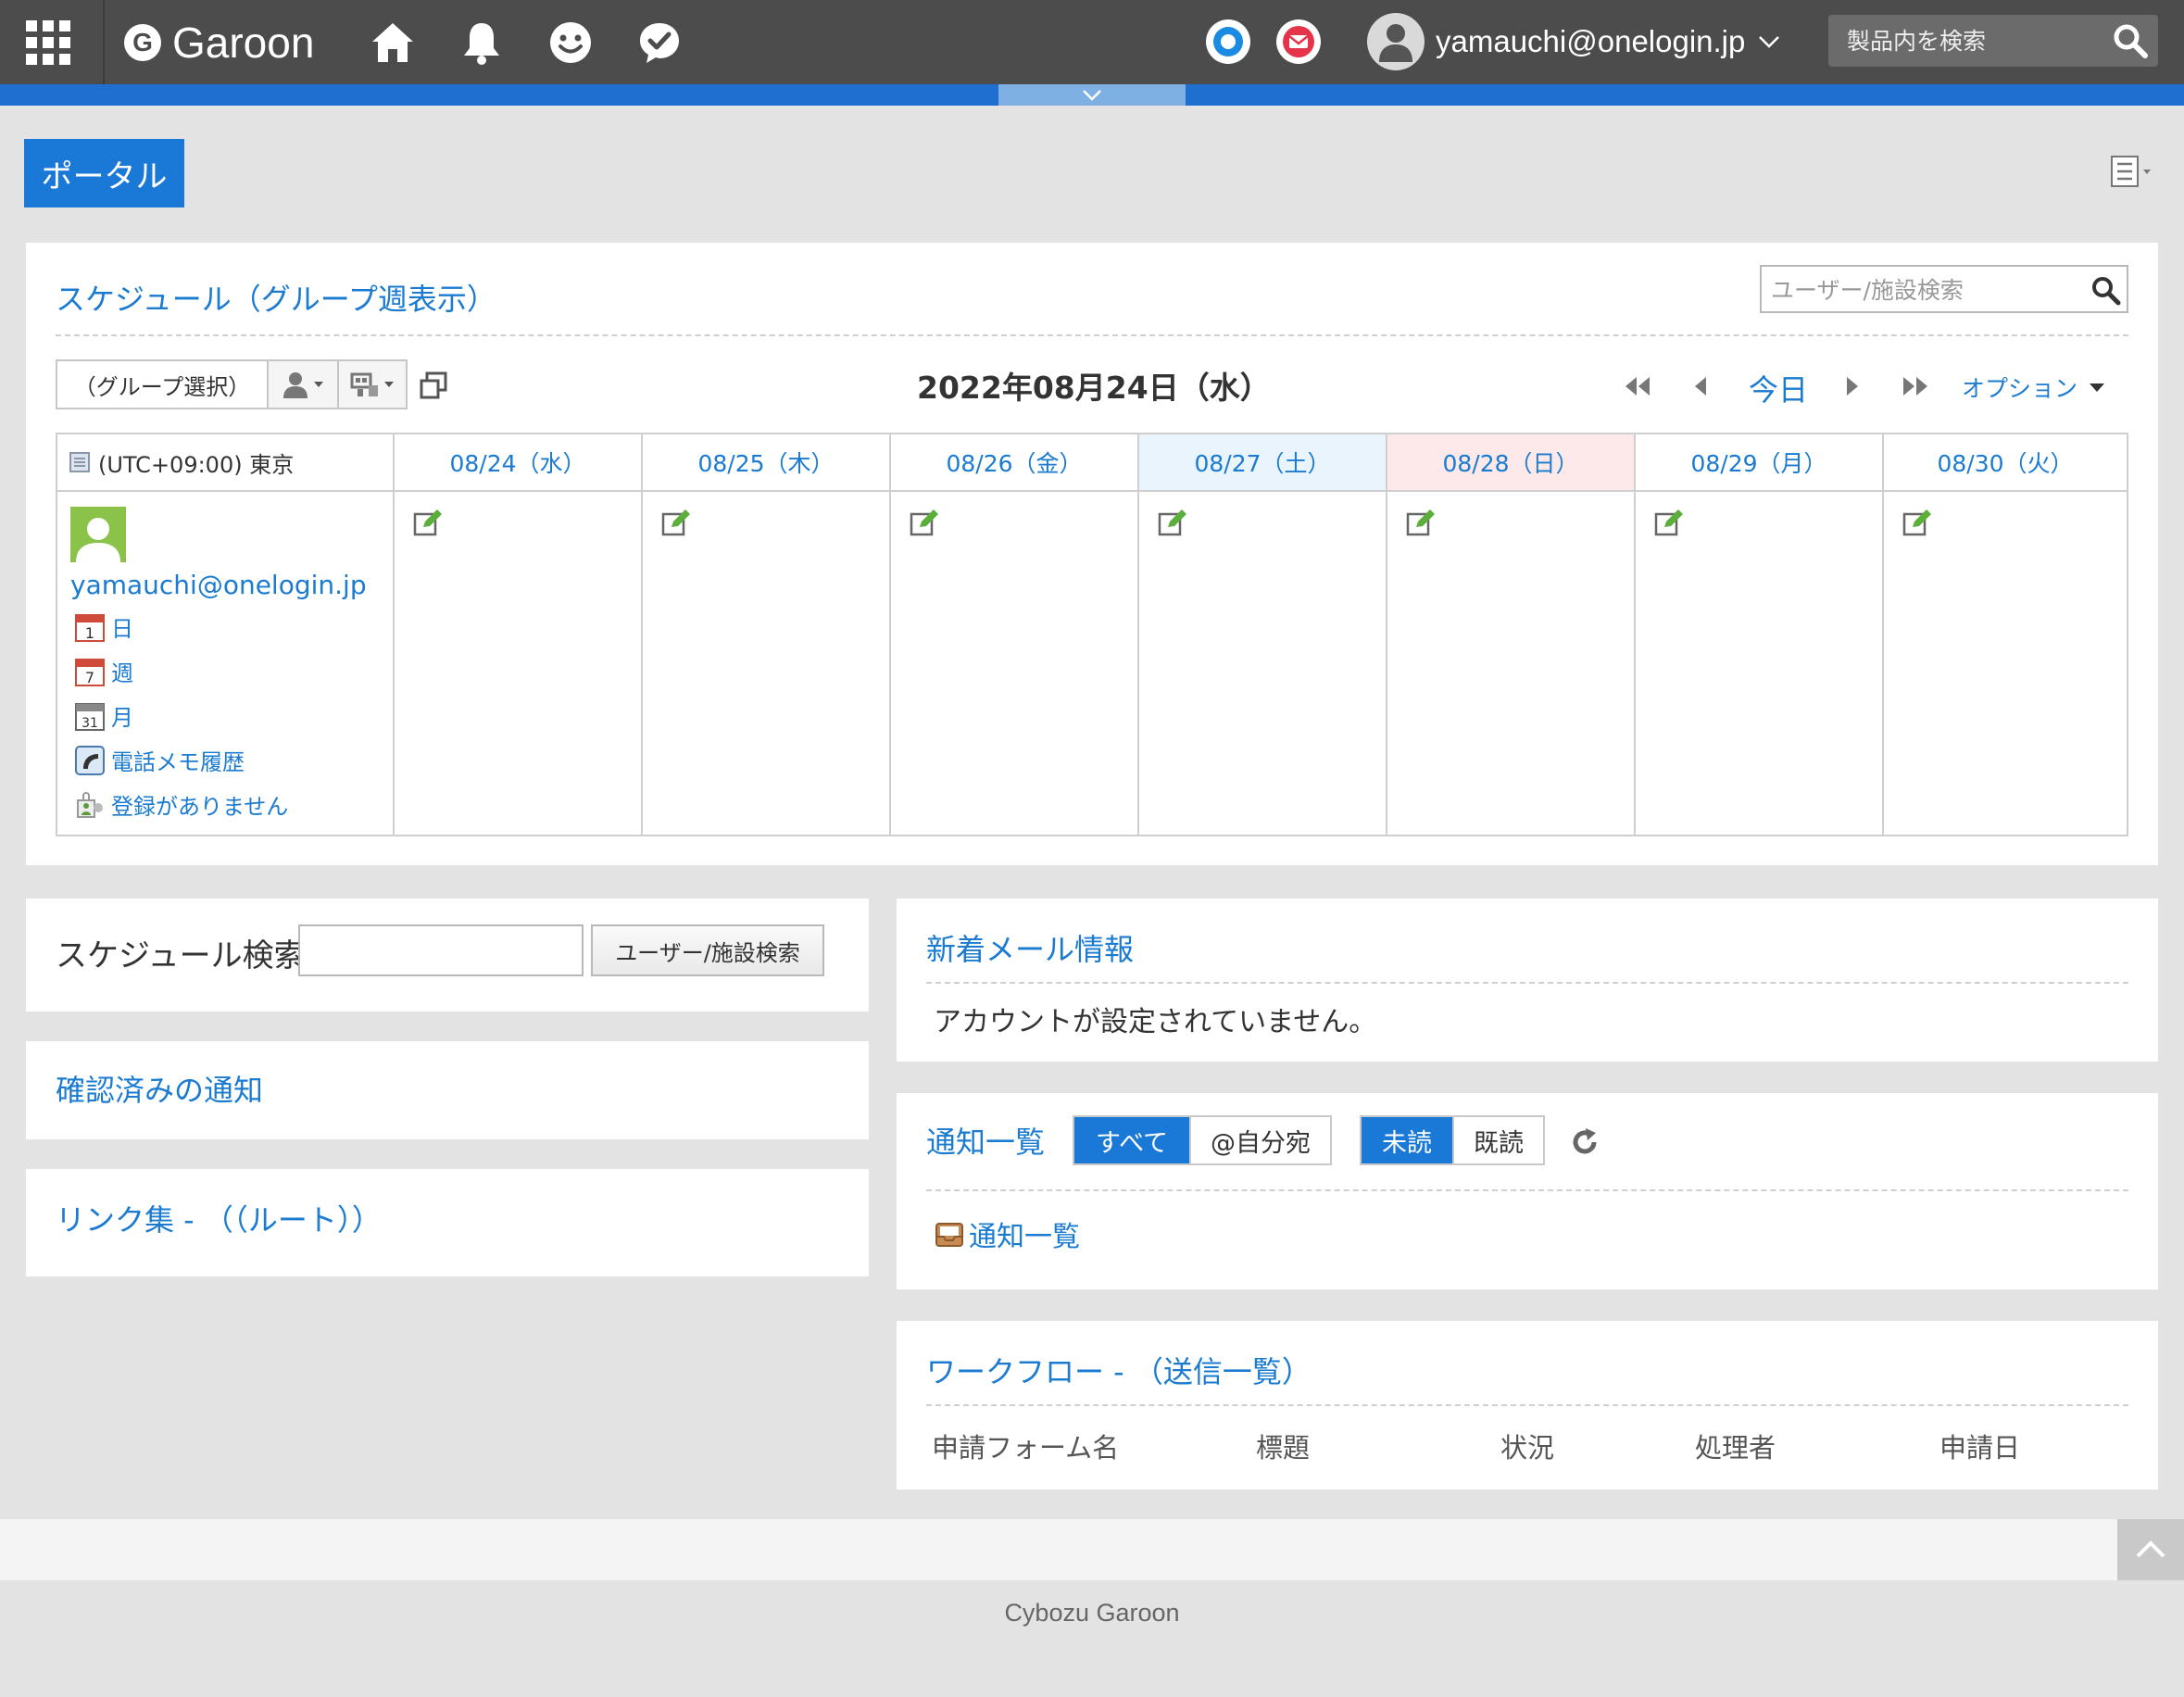 The image size is (2184, 1697). What do you see at coordinates (570, 43) in the screenshot?
I see `smiley-icon` at bounding box center [570, 43].